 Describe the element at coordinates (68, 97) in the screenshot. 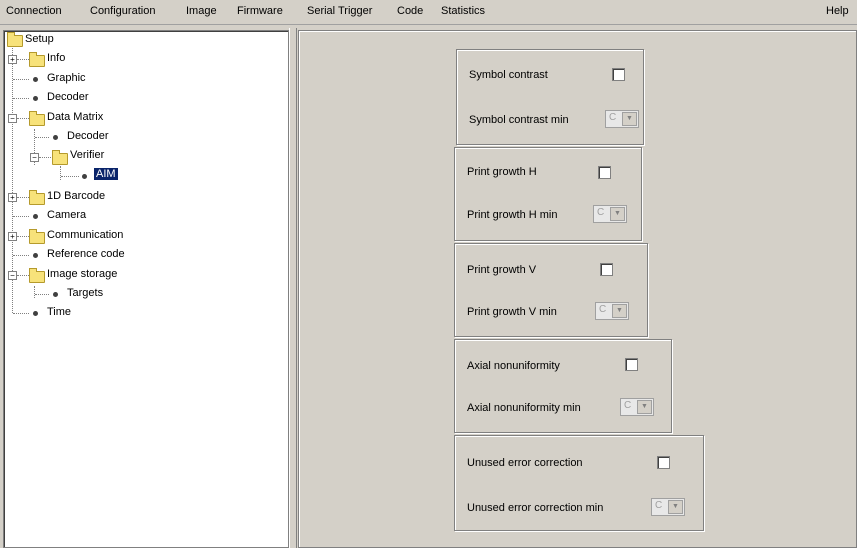

I see `tree-node-decoder: Decoder` at that location.